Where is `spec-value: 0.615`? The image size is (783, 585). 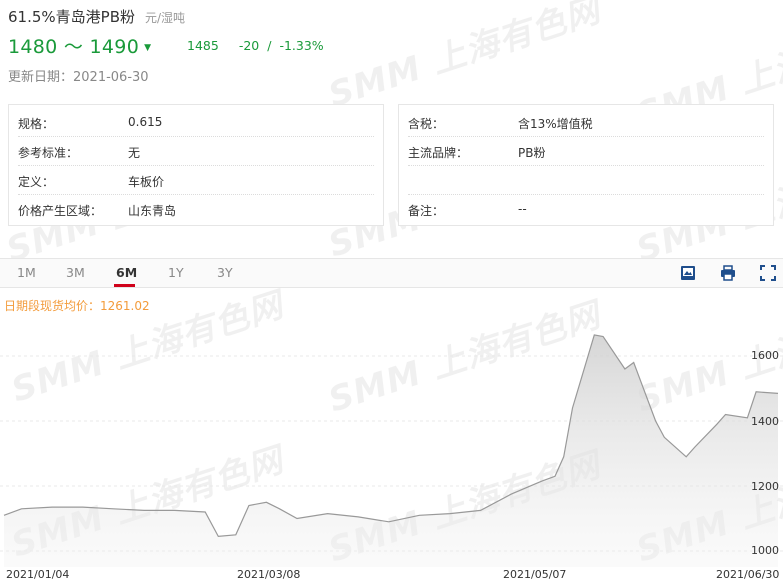 spec-value: 0.615 is located at coordinates (145, 122).